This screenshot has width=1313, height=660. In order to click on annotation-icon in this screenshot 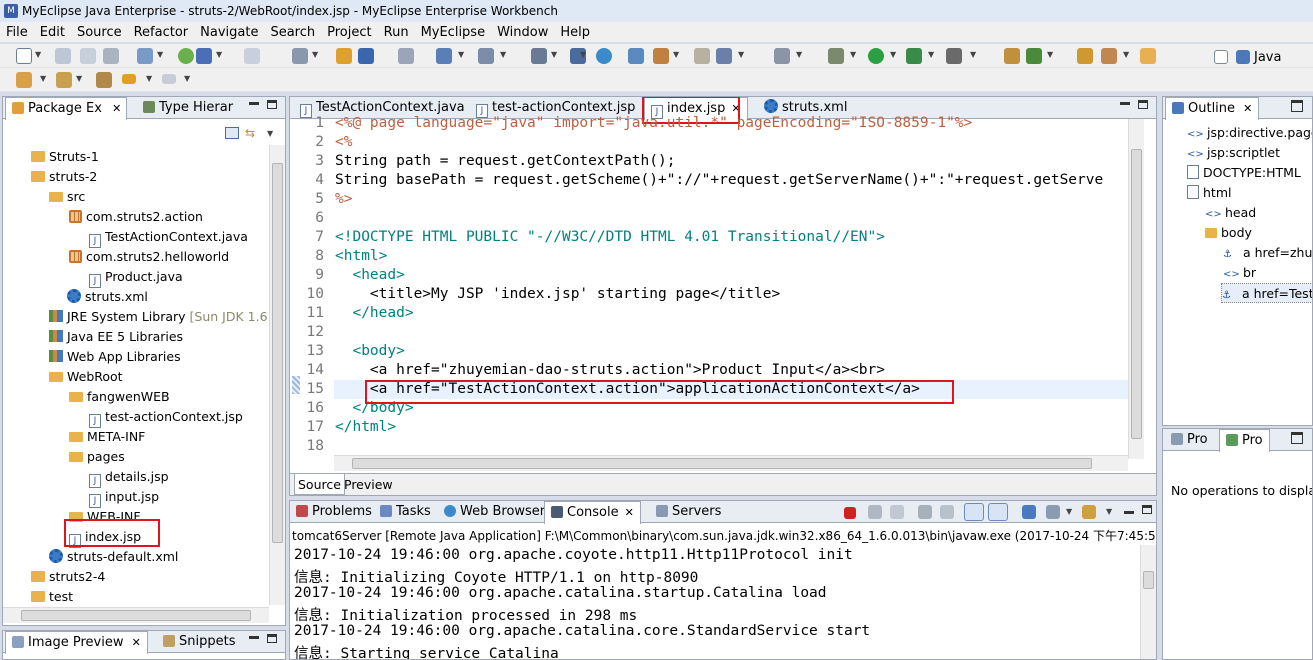, I will do `click(1148, 56)`.